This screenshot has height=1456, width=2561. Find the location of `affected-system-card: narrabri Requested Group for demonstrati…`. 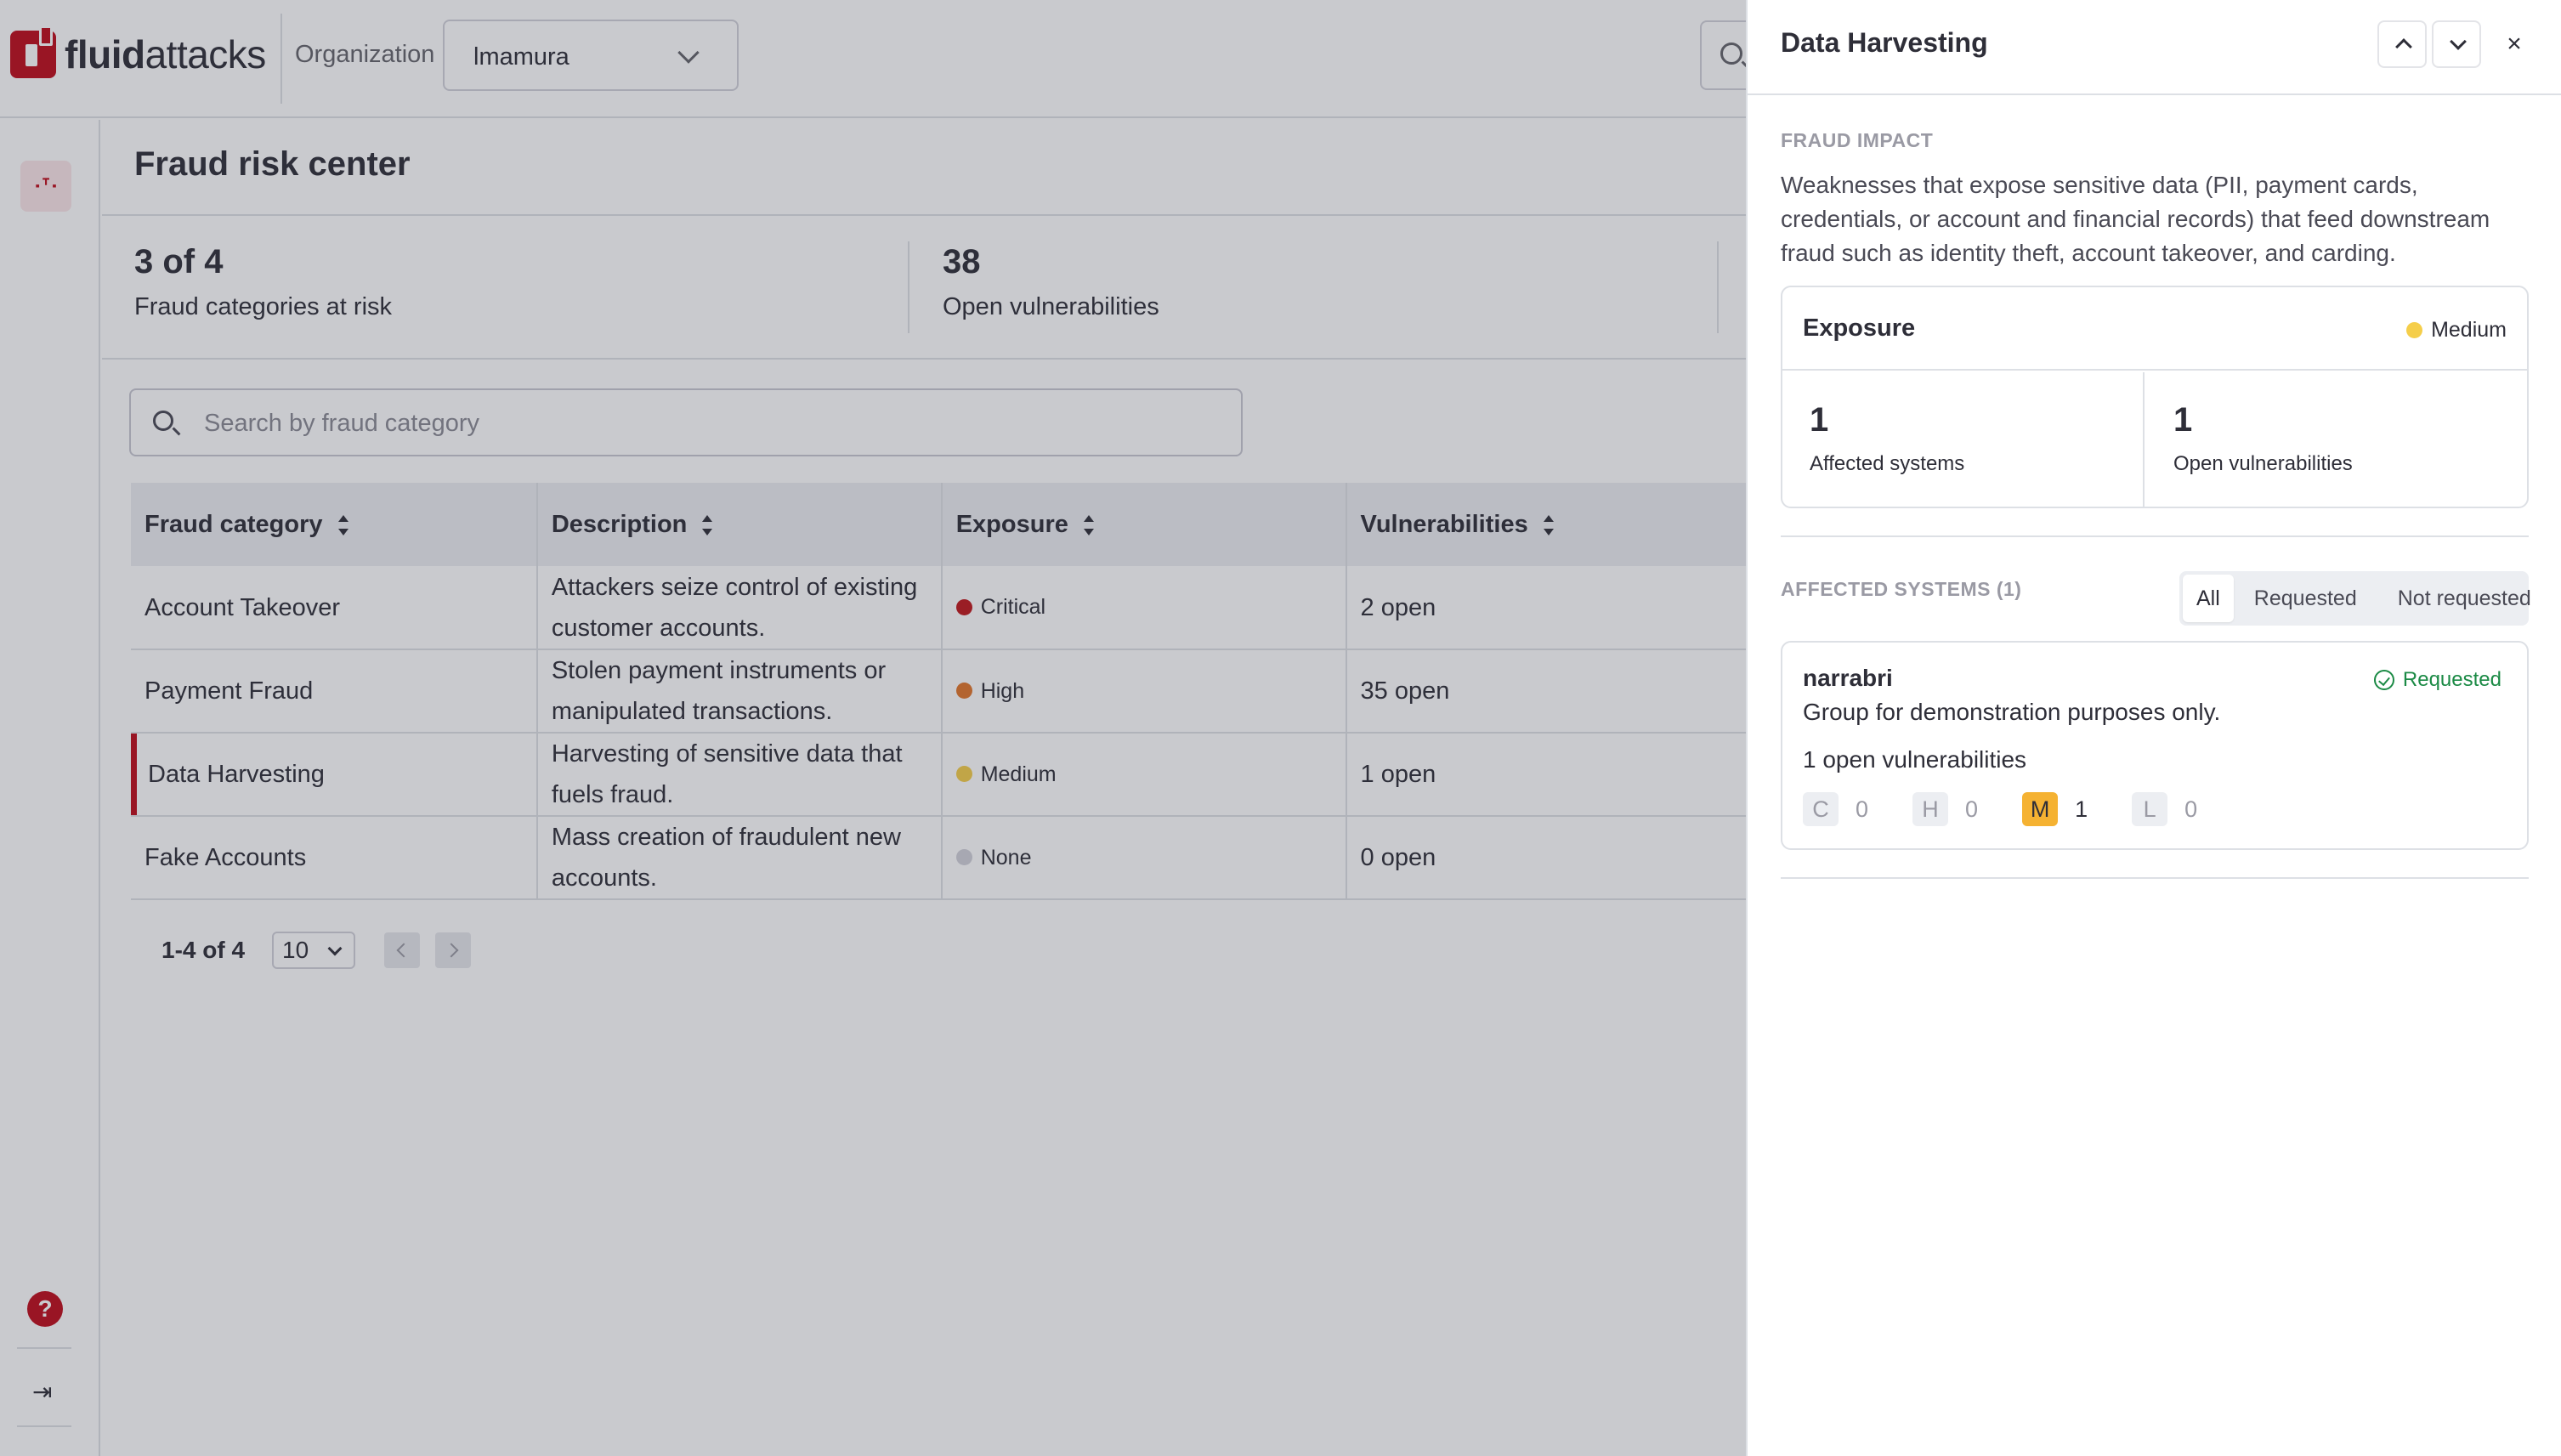

affected-system-card: narrabri Requested Group for demonstrati… is located at coordinates (2155, 746).